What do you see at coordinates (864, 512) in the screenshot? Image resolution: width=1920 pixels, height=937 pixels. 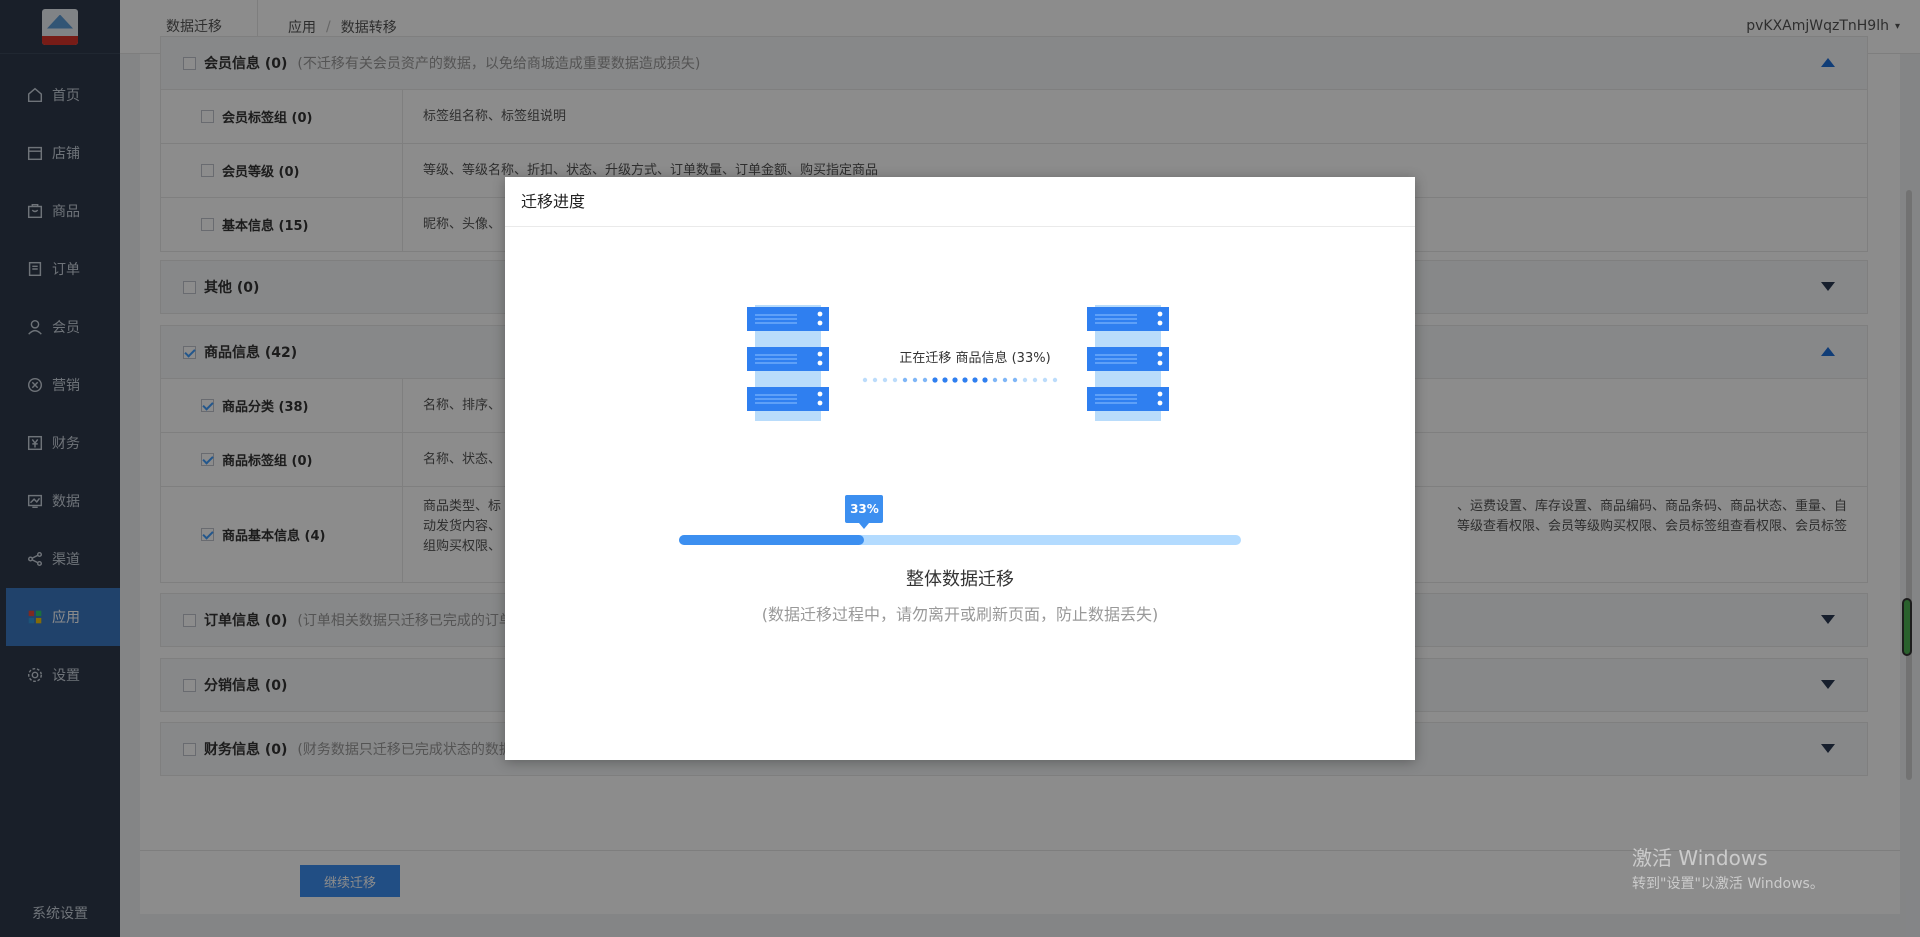 I see `progress-percent-tag: 33%` at bounding box center [864, 512].